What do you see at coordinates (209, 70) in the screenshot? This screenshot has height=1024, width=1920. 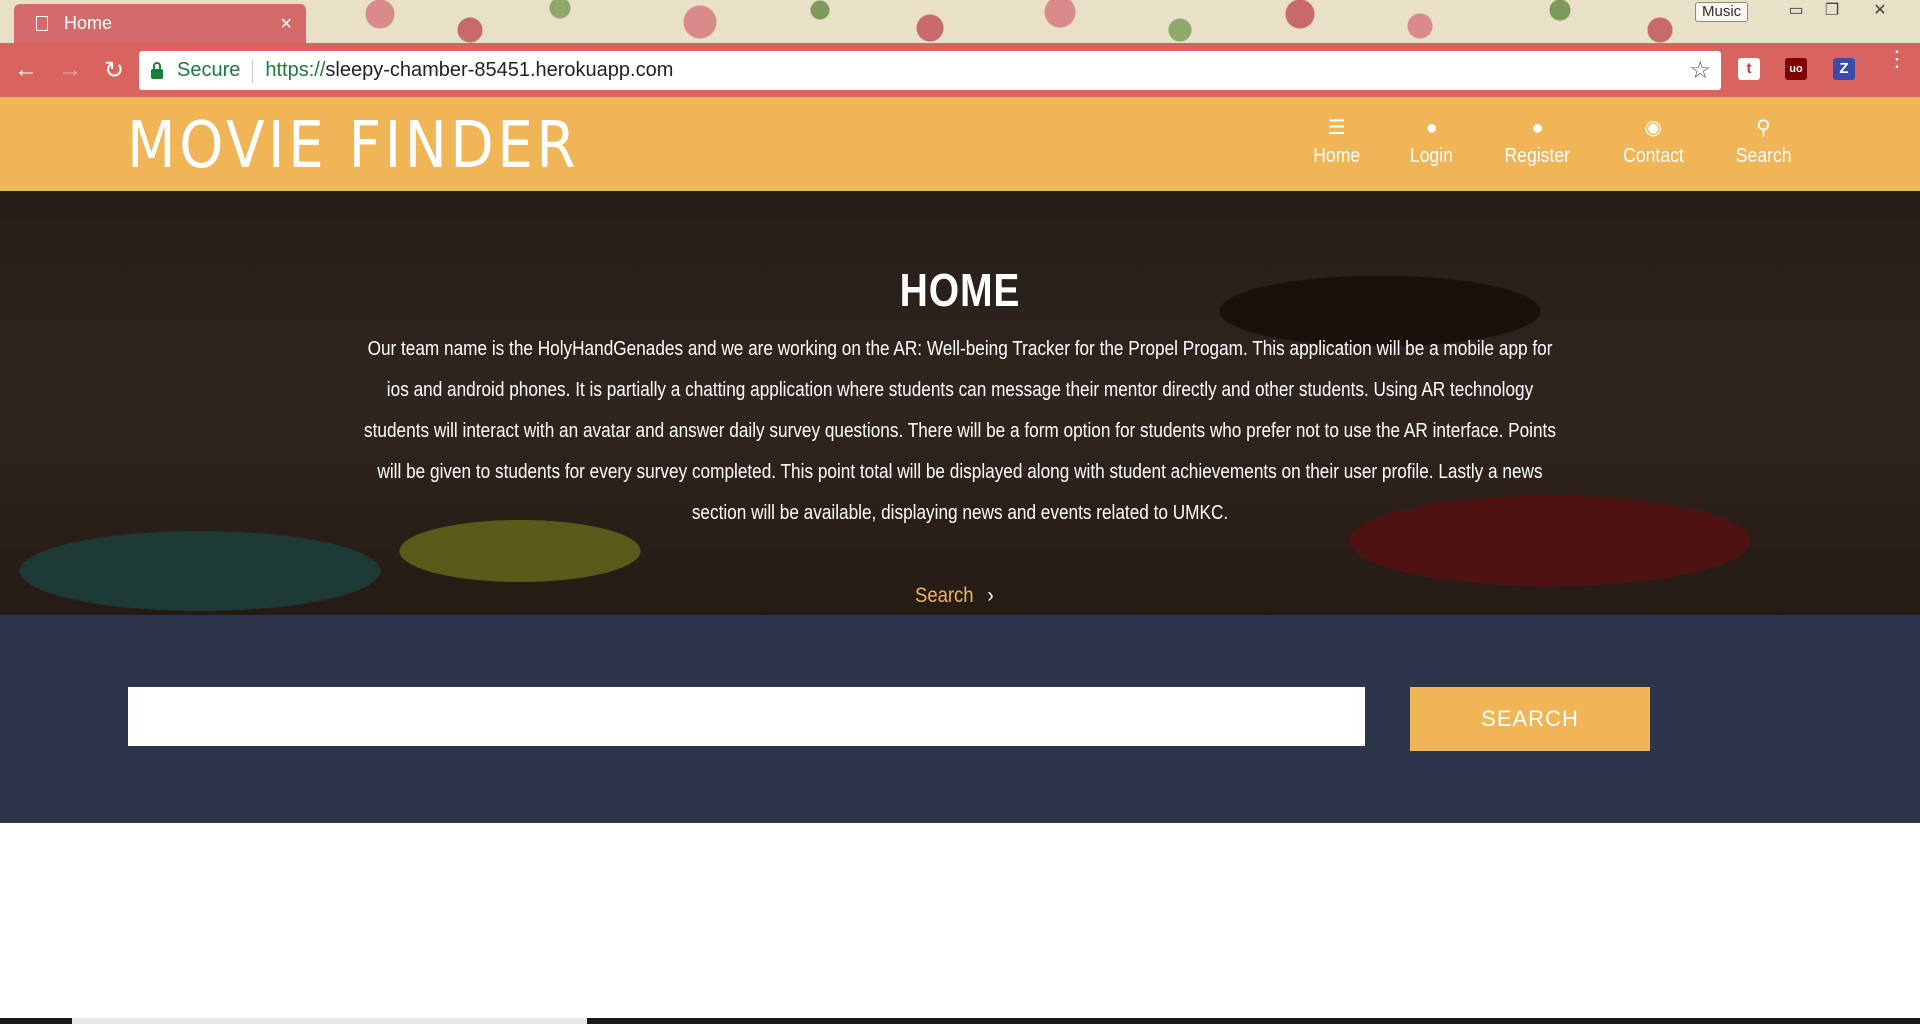 I see `secure-label: Secure` at bounding box center [209, 70].